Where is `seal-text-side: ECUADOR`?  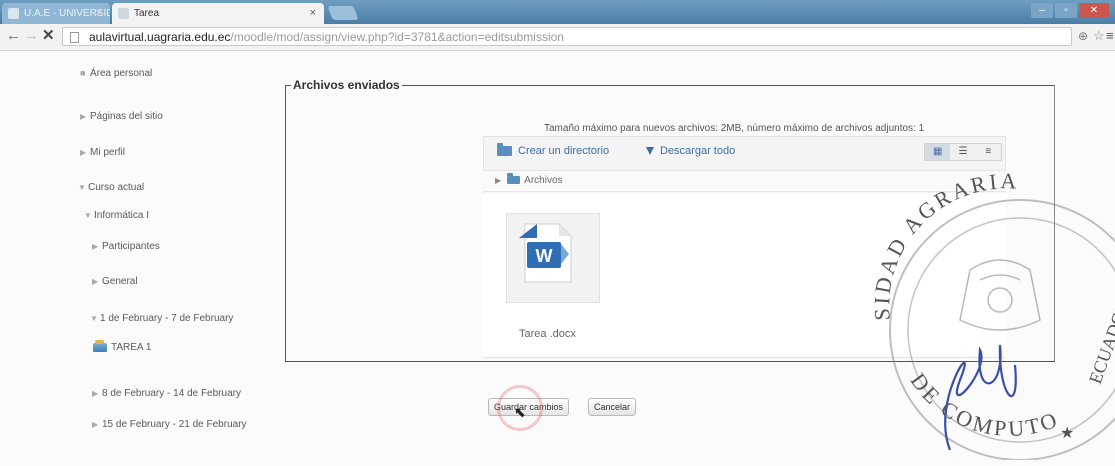 seal-text-side: ECUADOR is located at coordinates (1100, 342).